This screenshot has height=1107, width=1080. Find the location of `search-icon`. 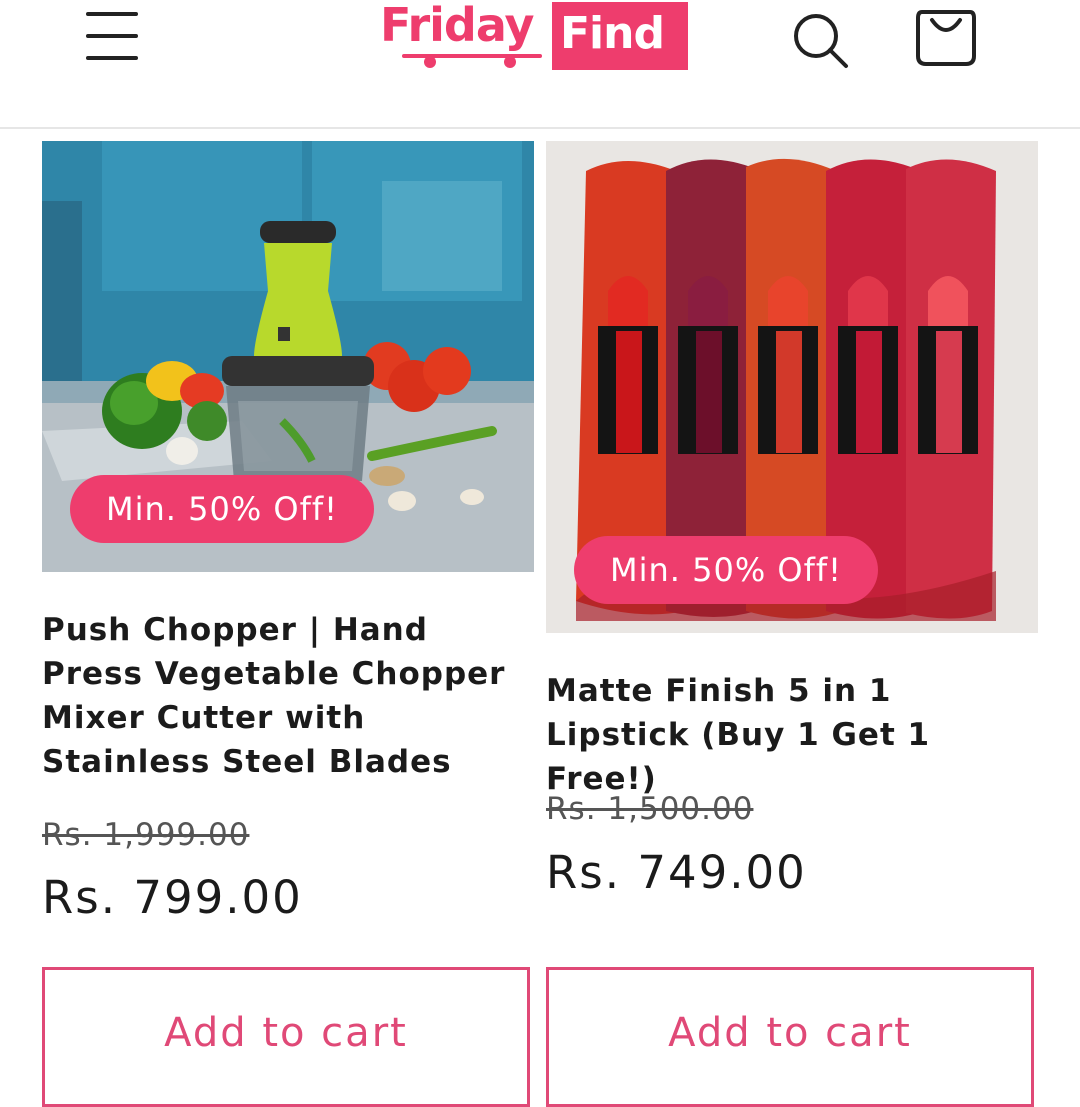

search-icon is located at coordinates (822, 40).